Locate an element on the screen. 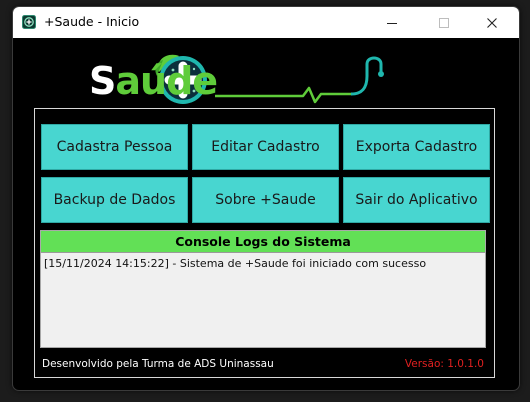 Image resolution: width=530 pixels, height=402 pixels. maximize-icon is located at coordinates (444, 22).